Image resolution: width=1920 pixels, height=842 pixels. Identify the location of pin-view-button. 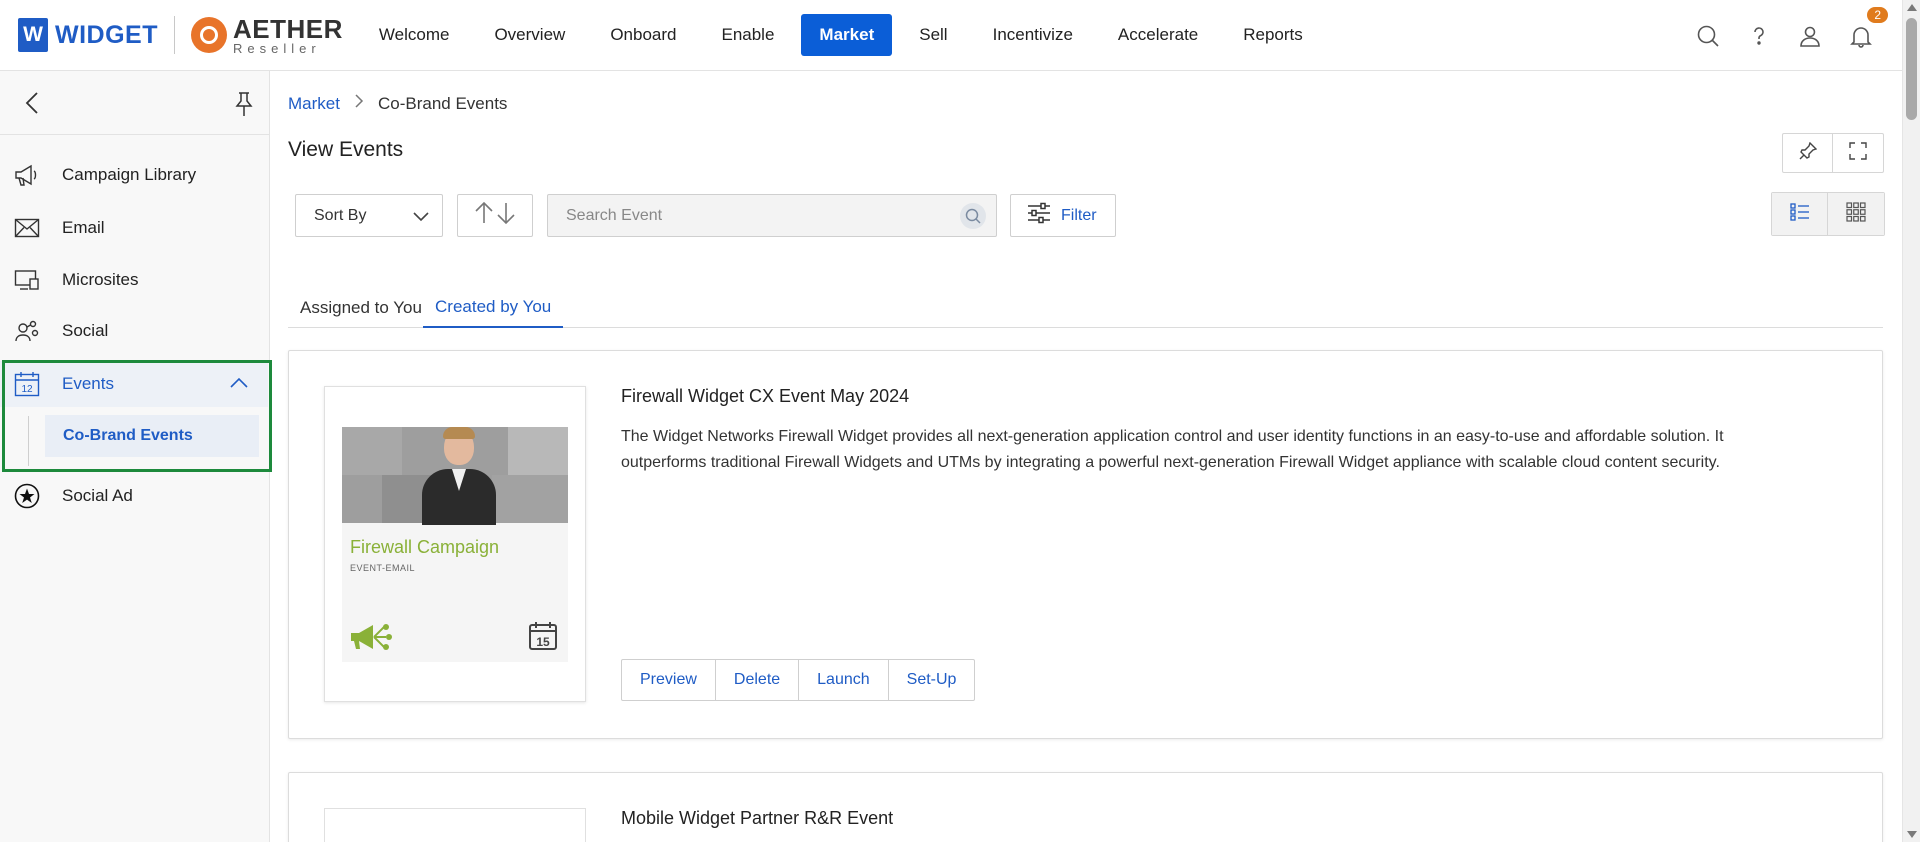
(1808, 153).